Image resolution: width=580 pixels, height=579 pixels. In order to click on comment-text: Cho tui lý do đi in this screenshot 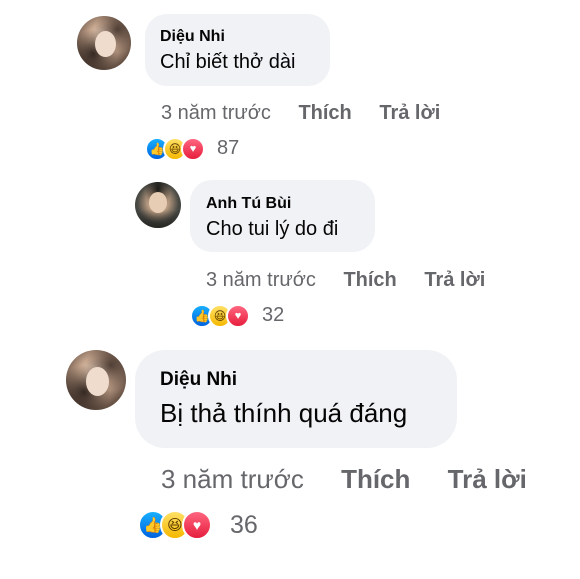, I will do `click(272, 229)`.